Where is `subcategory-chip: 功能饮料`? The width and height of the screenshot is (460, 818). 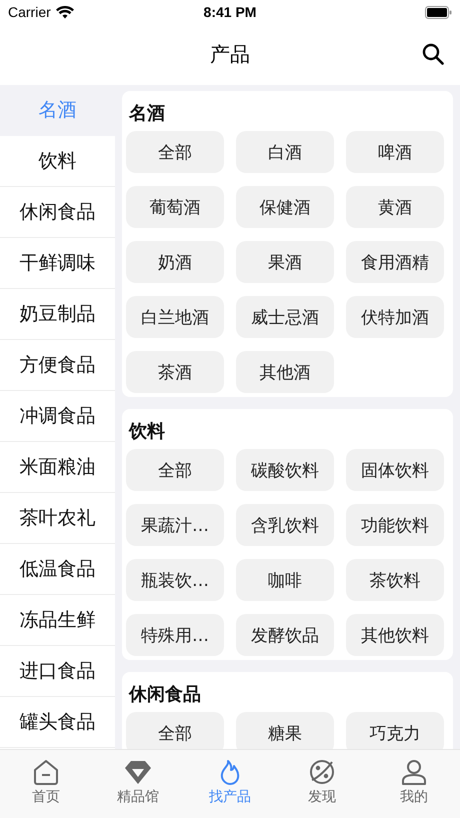 subcategory-chip: 功能饮料 is located at coordinates (395, 525).